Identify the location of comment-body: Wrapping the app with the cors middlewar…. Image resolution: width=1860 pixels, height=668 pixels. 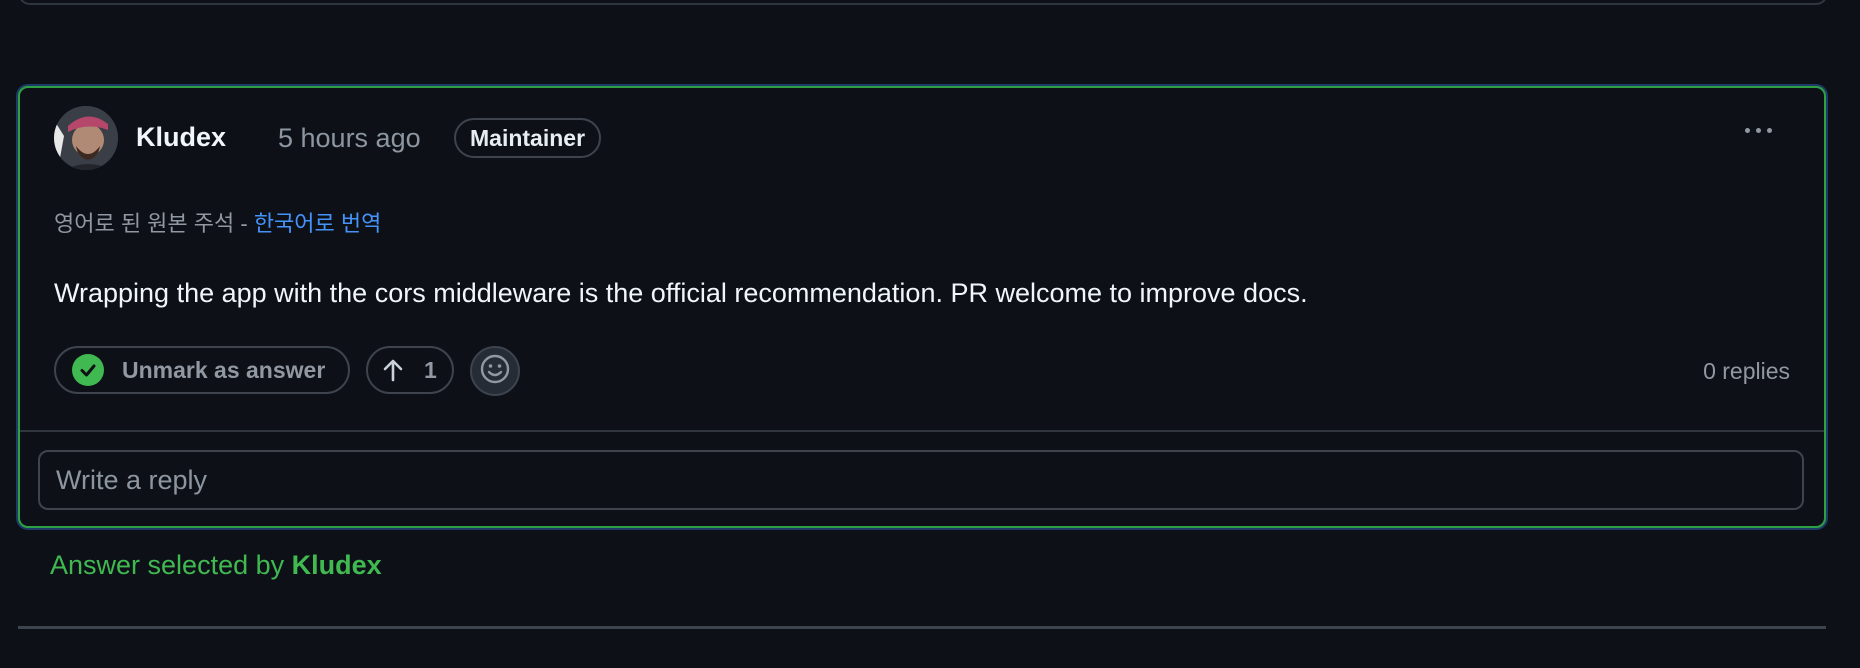
(681, 293).